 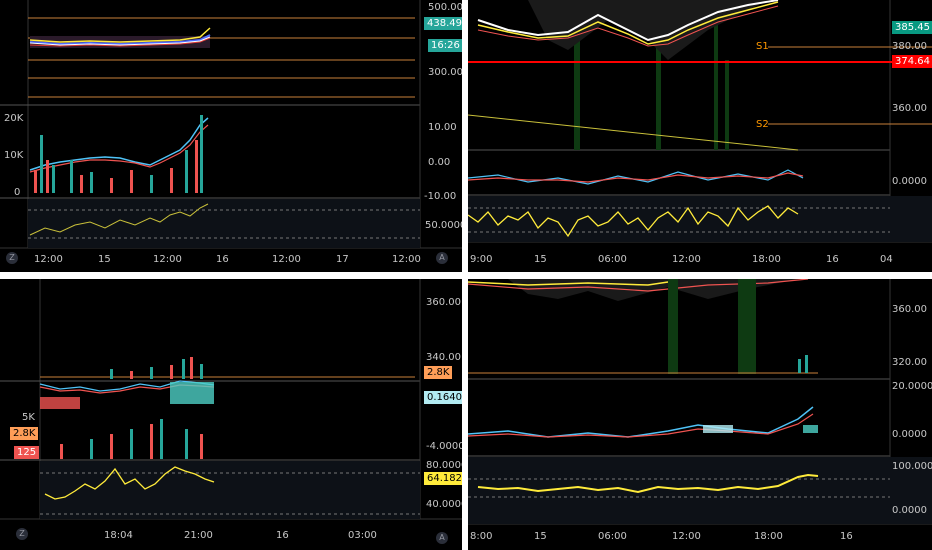 What do you see at coordinates (443, 225) in the screenshot?
I see `tl-rsi-tick-50: 50.0000` at bounding box center [443, 225].